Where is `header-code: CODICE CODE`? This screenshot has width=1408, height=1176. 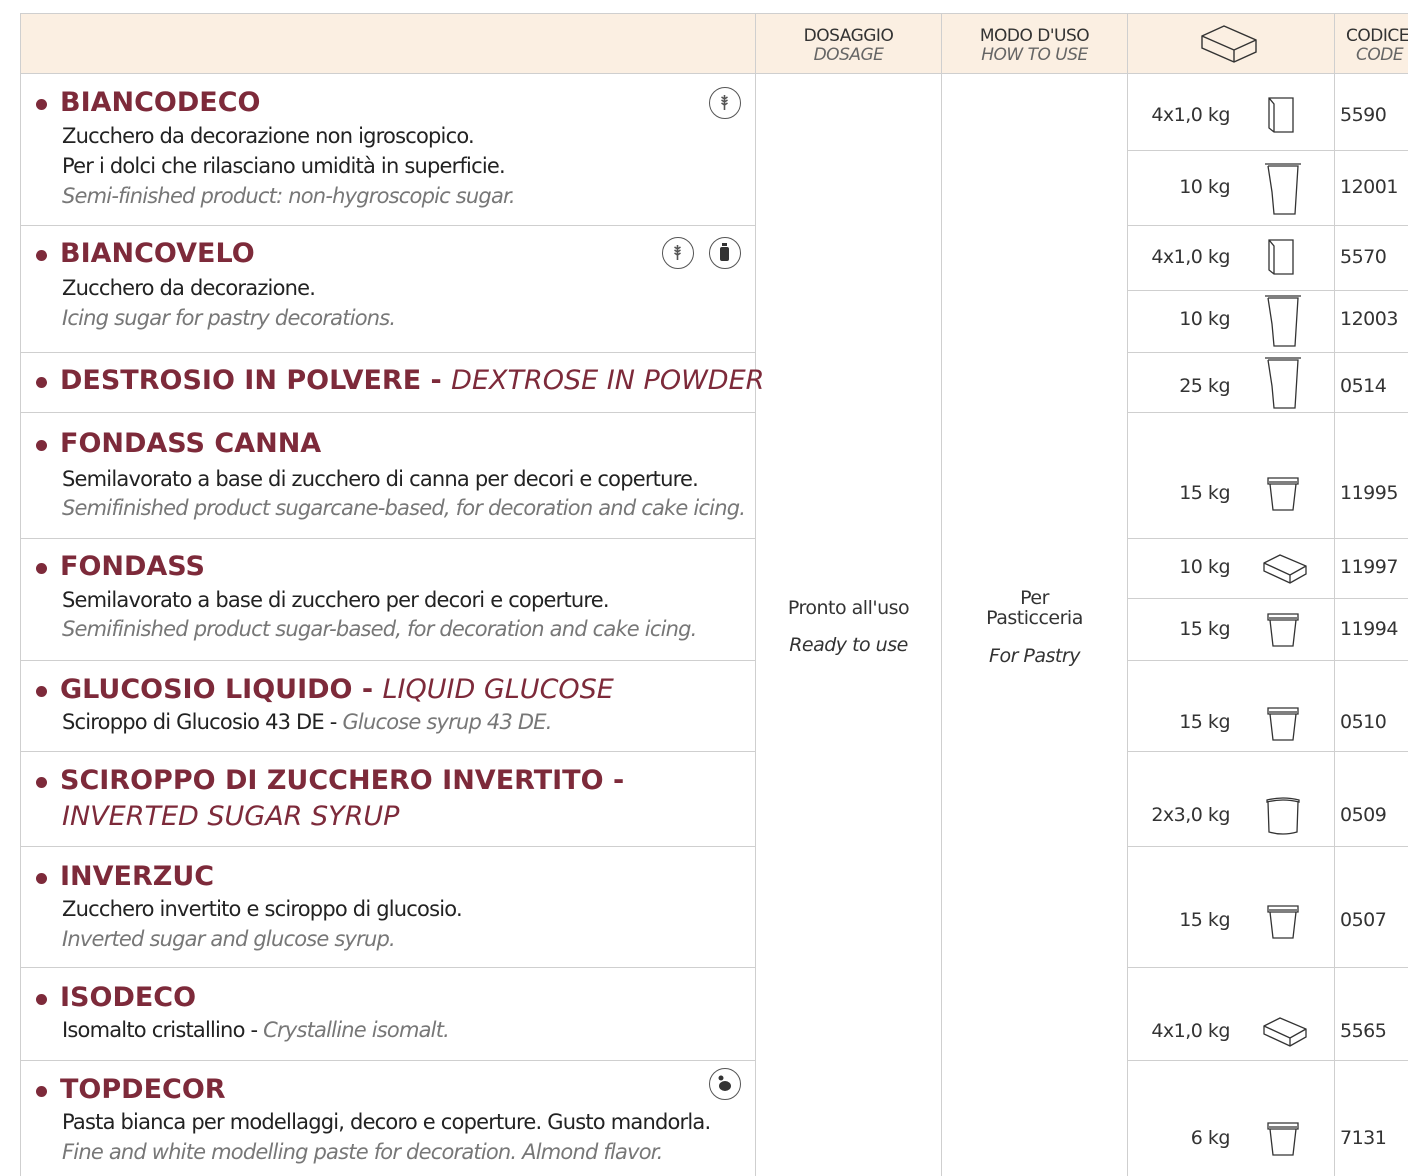 header-code: CODICE CODE is located at coordinates (1377, 46).